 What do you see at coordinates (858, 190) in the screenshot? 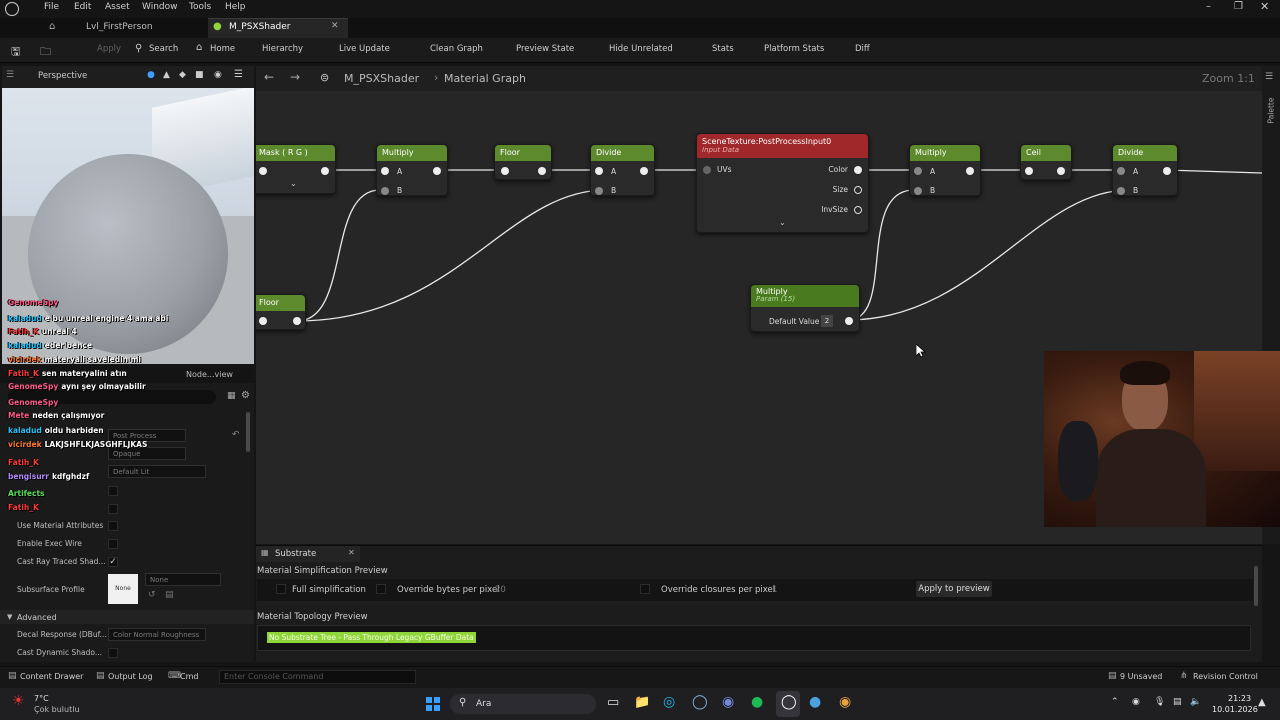
I see `output-pin-size` at bounding box center [858, 190].